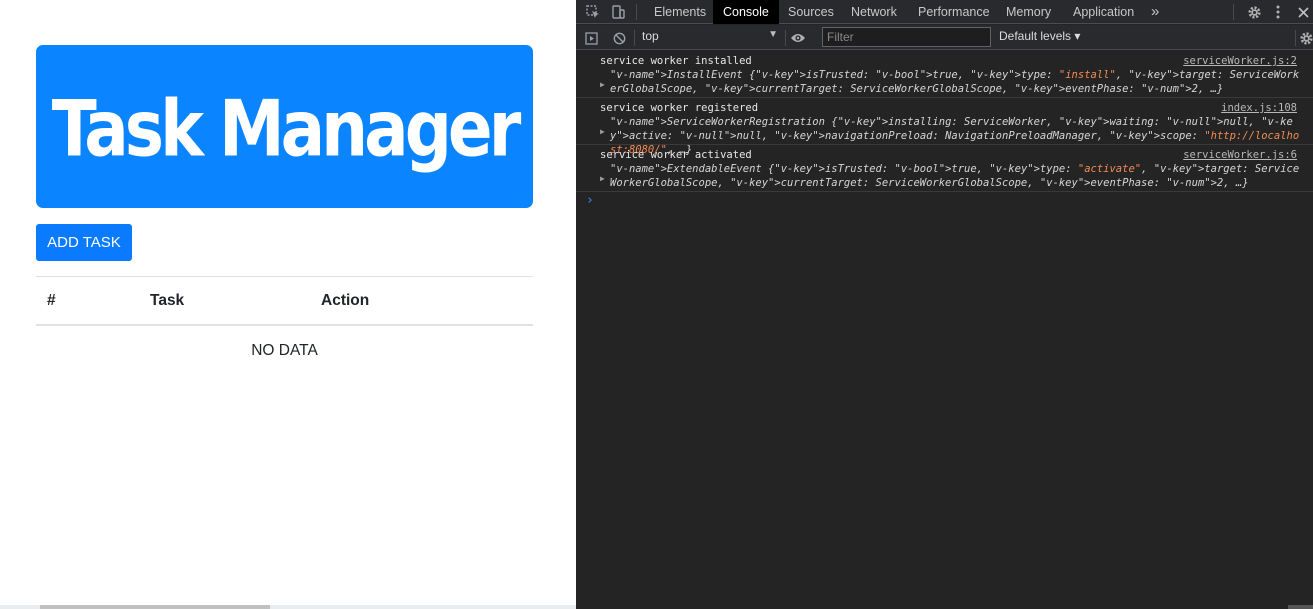  I want to click on column-header-number: #, so click(51, 300).